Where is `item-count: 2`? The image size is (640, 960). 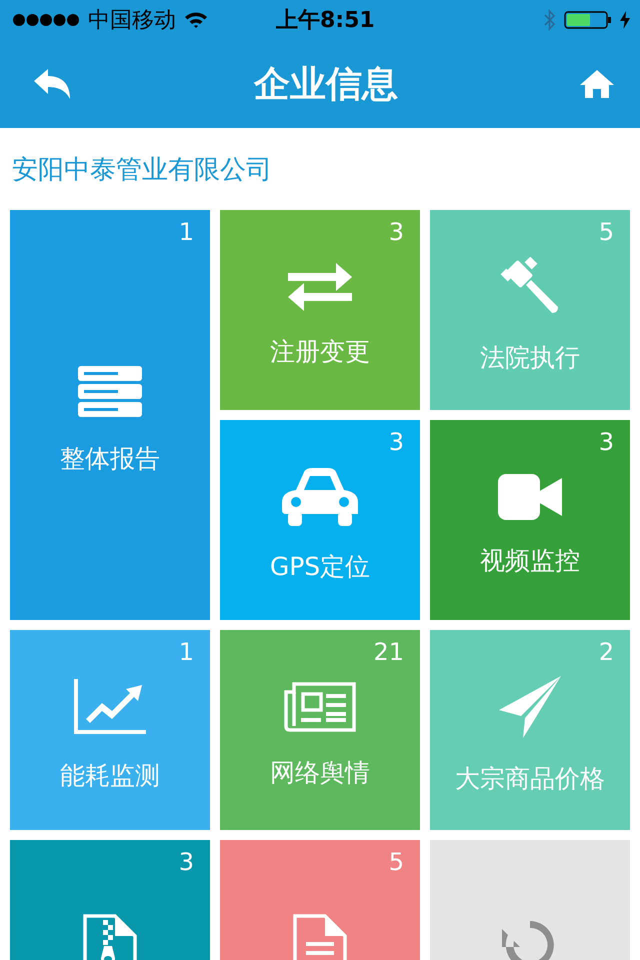 item-count: 2 is located at coordinates (606, 652).